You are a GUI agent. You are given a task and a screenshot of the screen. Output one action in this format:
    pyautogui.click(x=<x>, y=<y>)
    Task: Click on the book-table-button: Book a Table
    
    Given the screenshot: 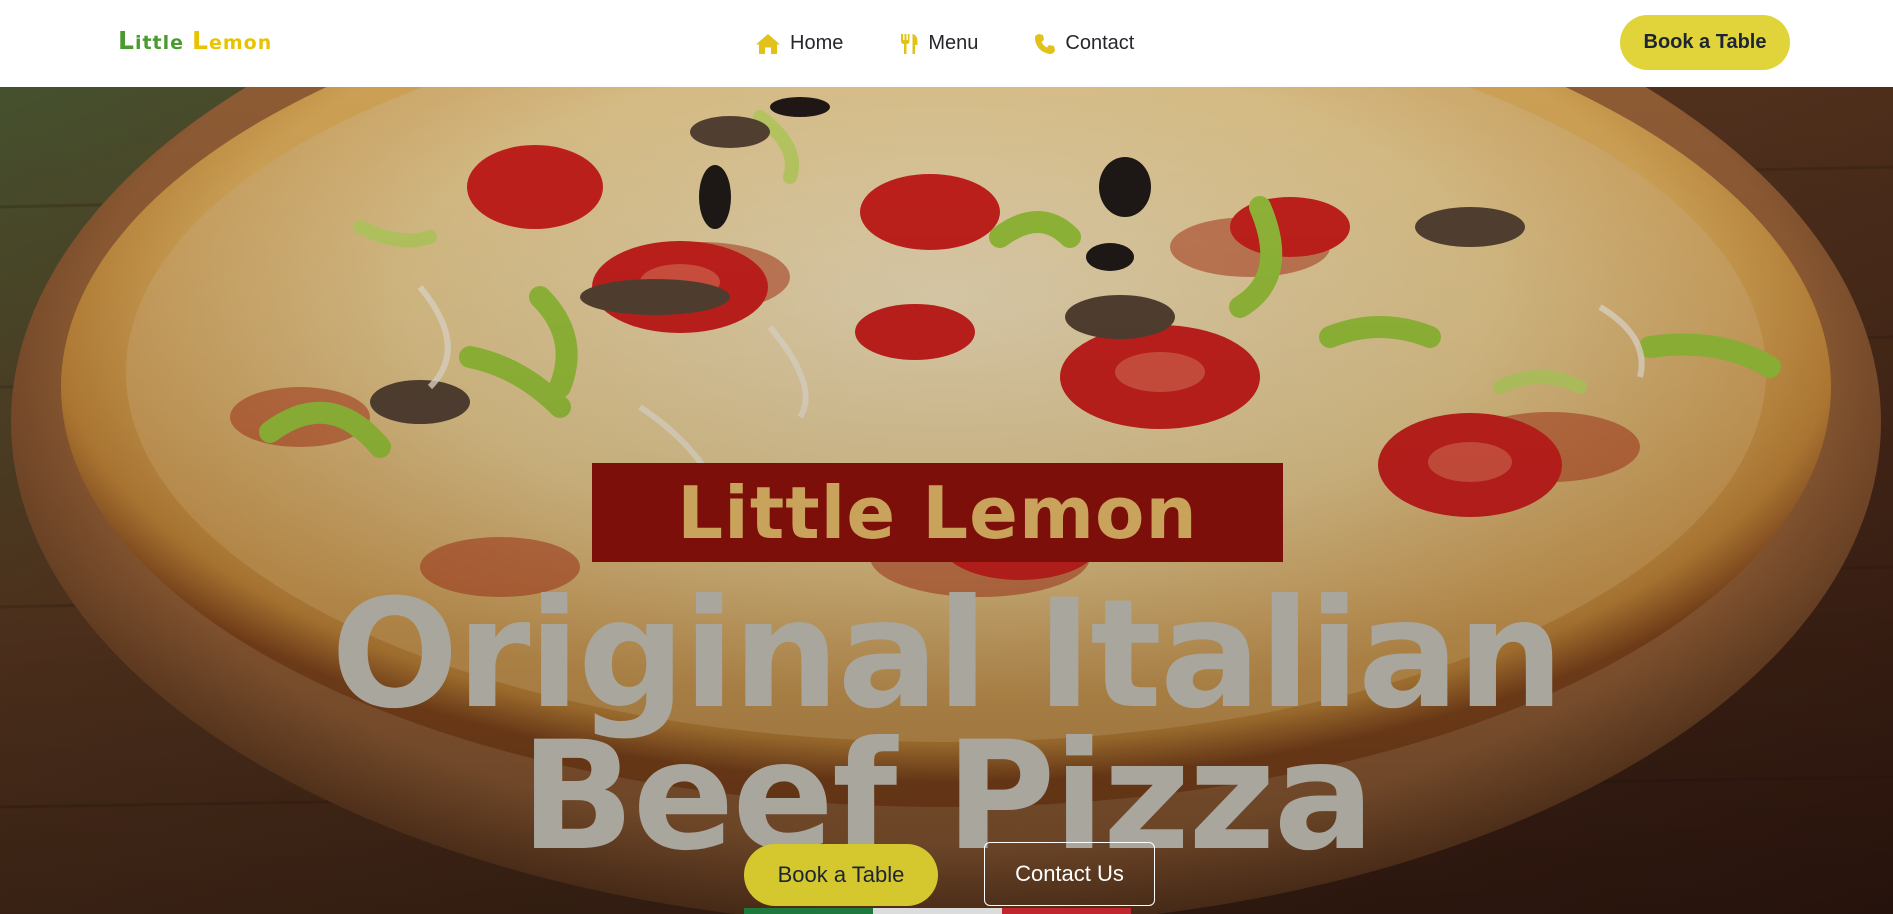 What is the action you would take?
    pyautogui.click(x=841, y=875)
    